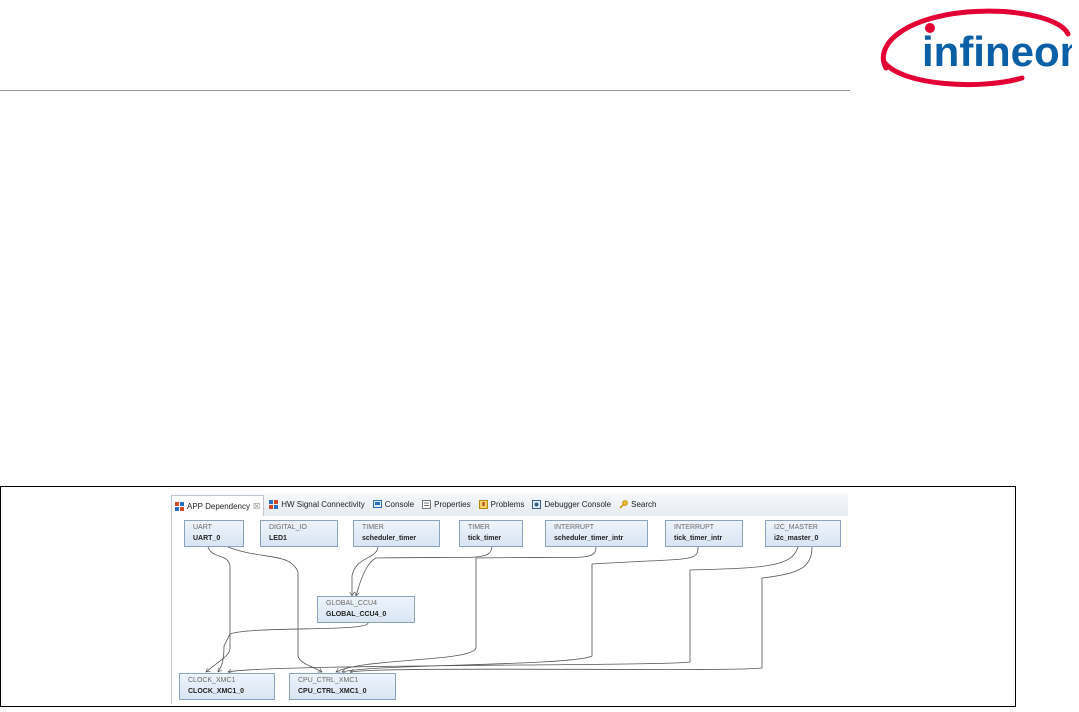 This screenshot has width=1079, height=712. What do you see at coordinates (332, 691) in the screenshot?
I see `app-instance: CPU_CTRL_XMC1_0` at bounding box center [332, 691].